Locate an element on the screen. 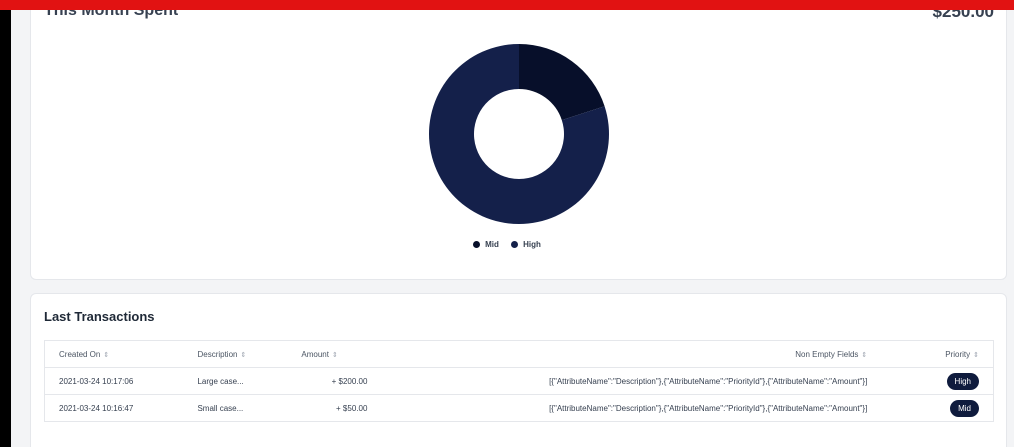 Image resolution: width=1014 pixels, height=447 pixels. amount-label: Amount is located at coordinates (315, 354).